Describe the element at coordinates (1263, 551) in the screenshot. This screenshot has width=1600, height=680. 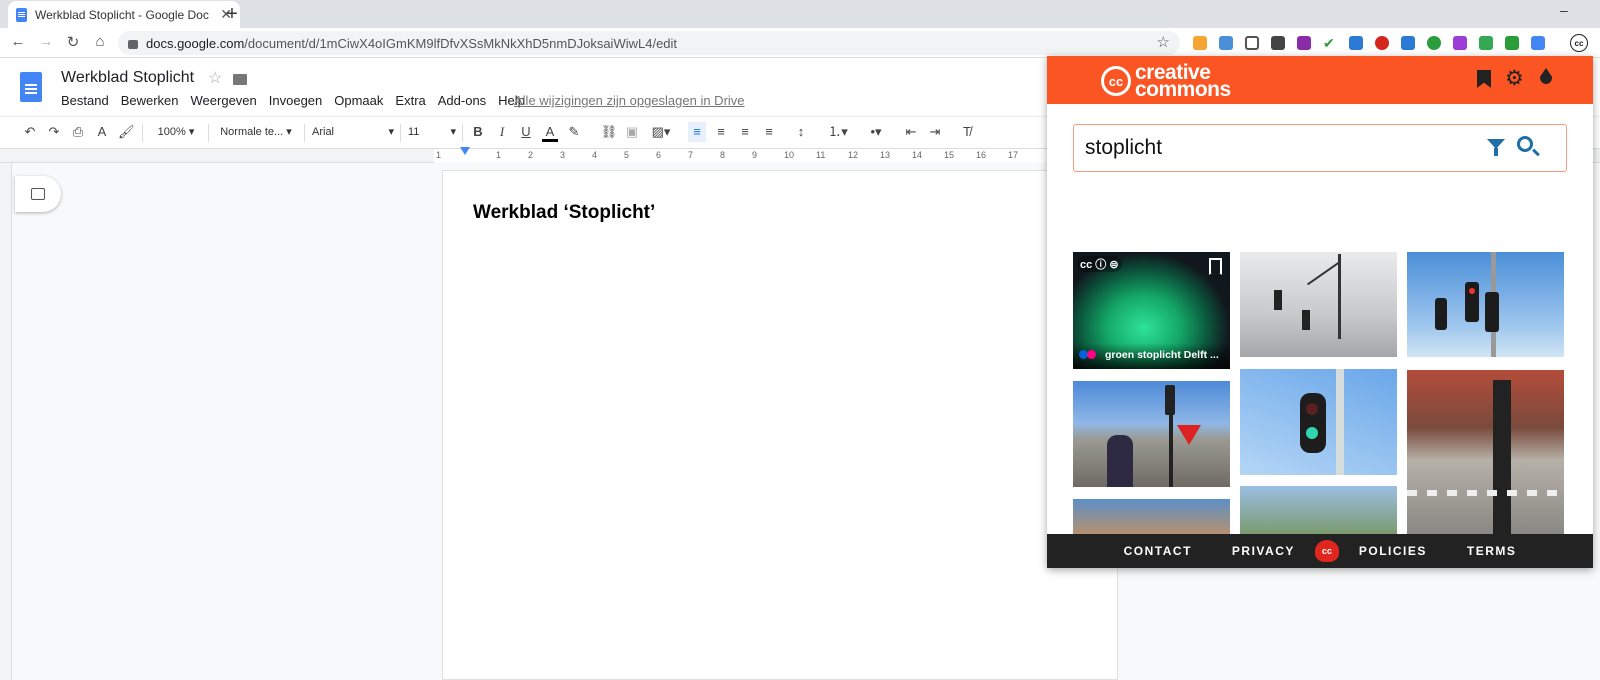
I see `footer-privacy-link: PRIVACY` at that location.